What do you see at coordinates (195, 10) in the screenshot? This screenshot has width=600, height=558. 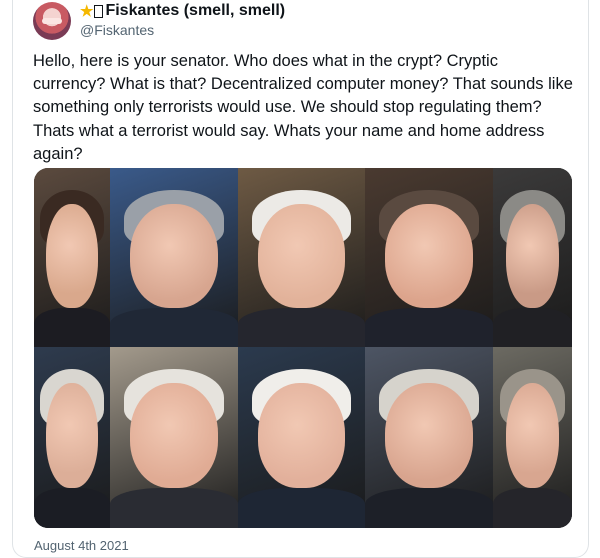 I see `display-name: Fiskantes (smell, smell)` at bounding box center [195, 10].